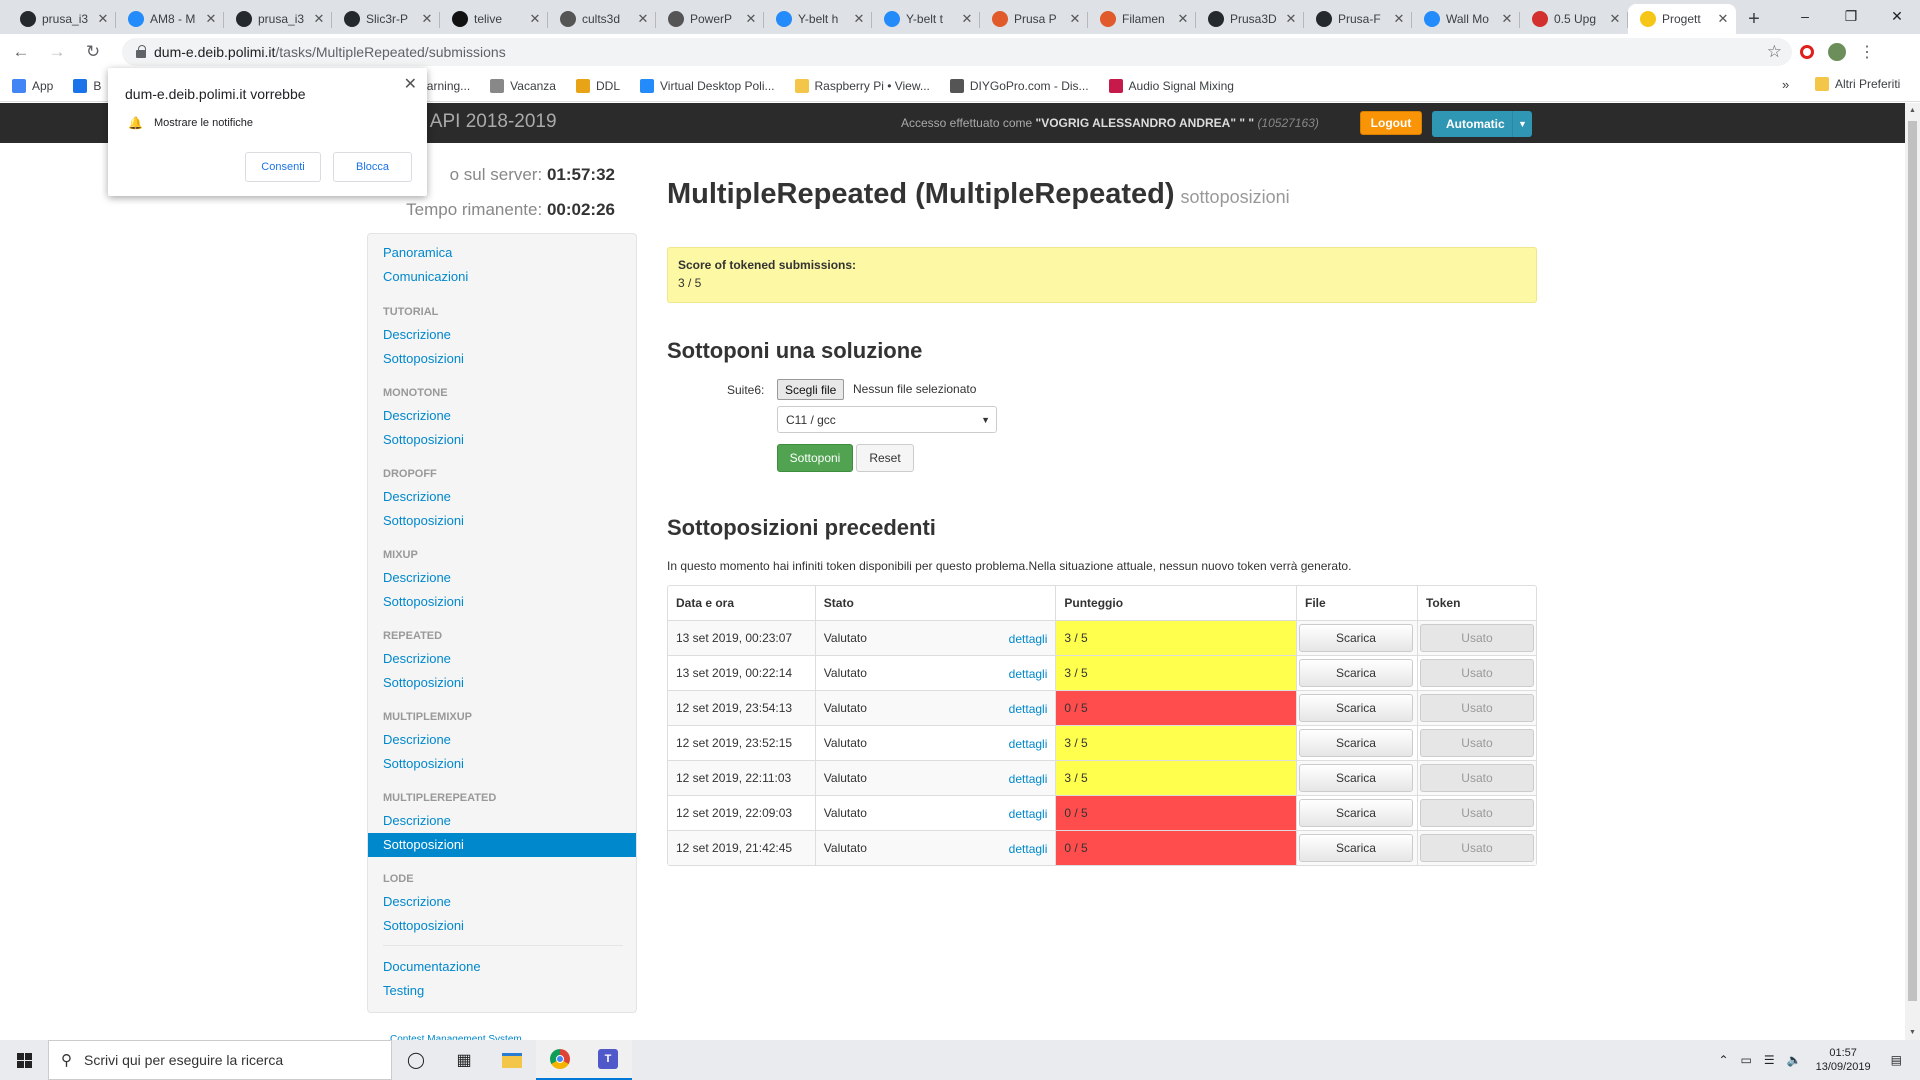 This screenshot has width=1920, height=1080. What do you see at coordinates (1723, 1060) in the screenshot?
I see `show-hidden-icons-icon: ⌃` at bounding box center [1723, 1060].